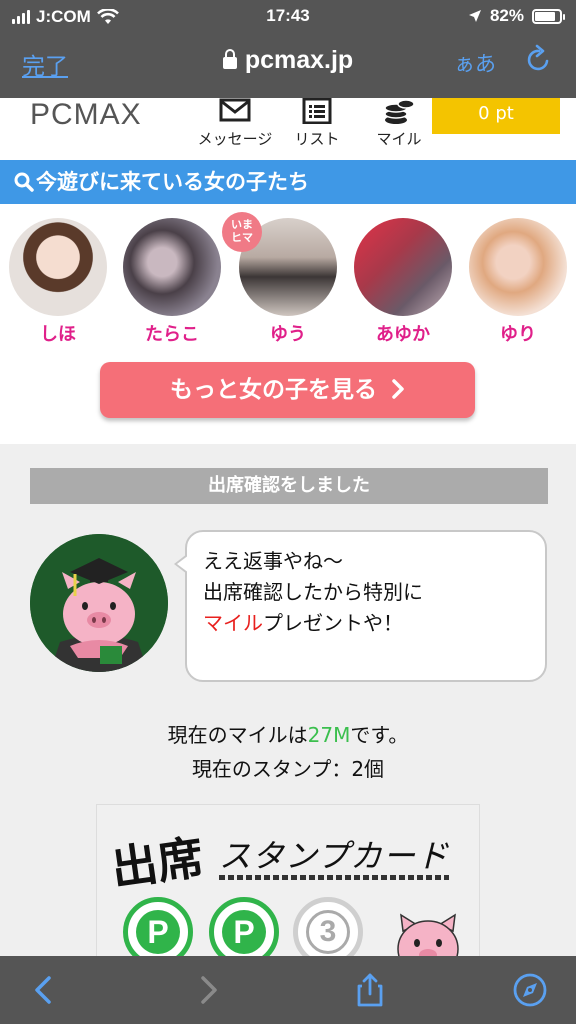 Image resolution: width=576 pixels, height=1024 pixels. Describe the element at coordinates (24, 182) in the screenshot. I see `search-icon` at that location.